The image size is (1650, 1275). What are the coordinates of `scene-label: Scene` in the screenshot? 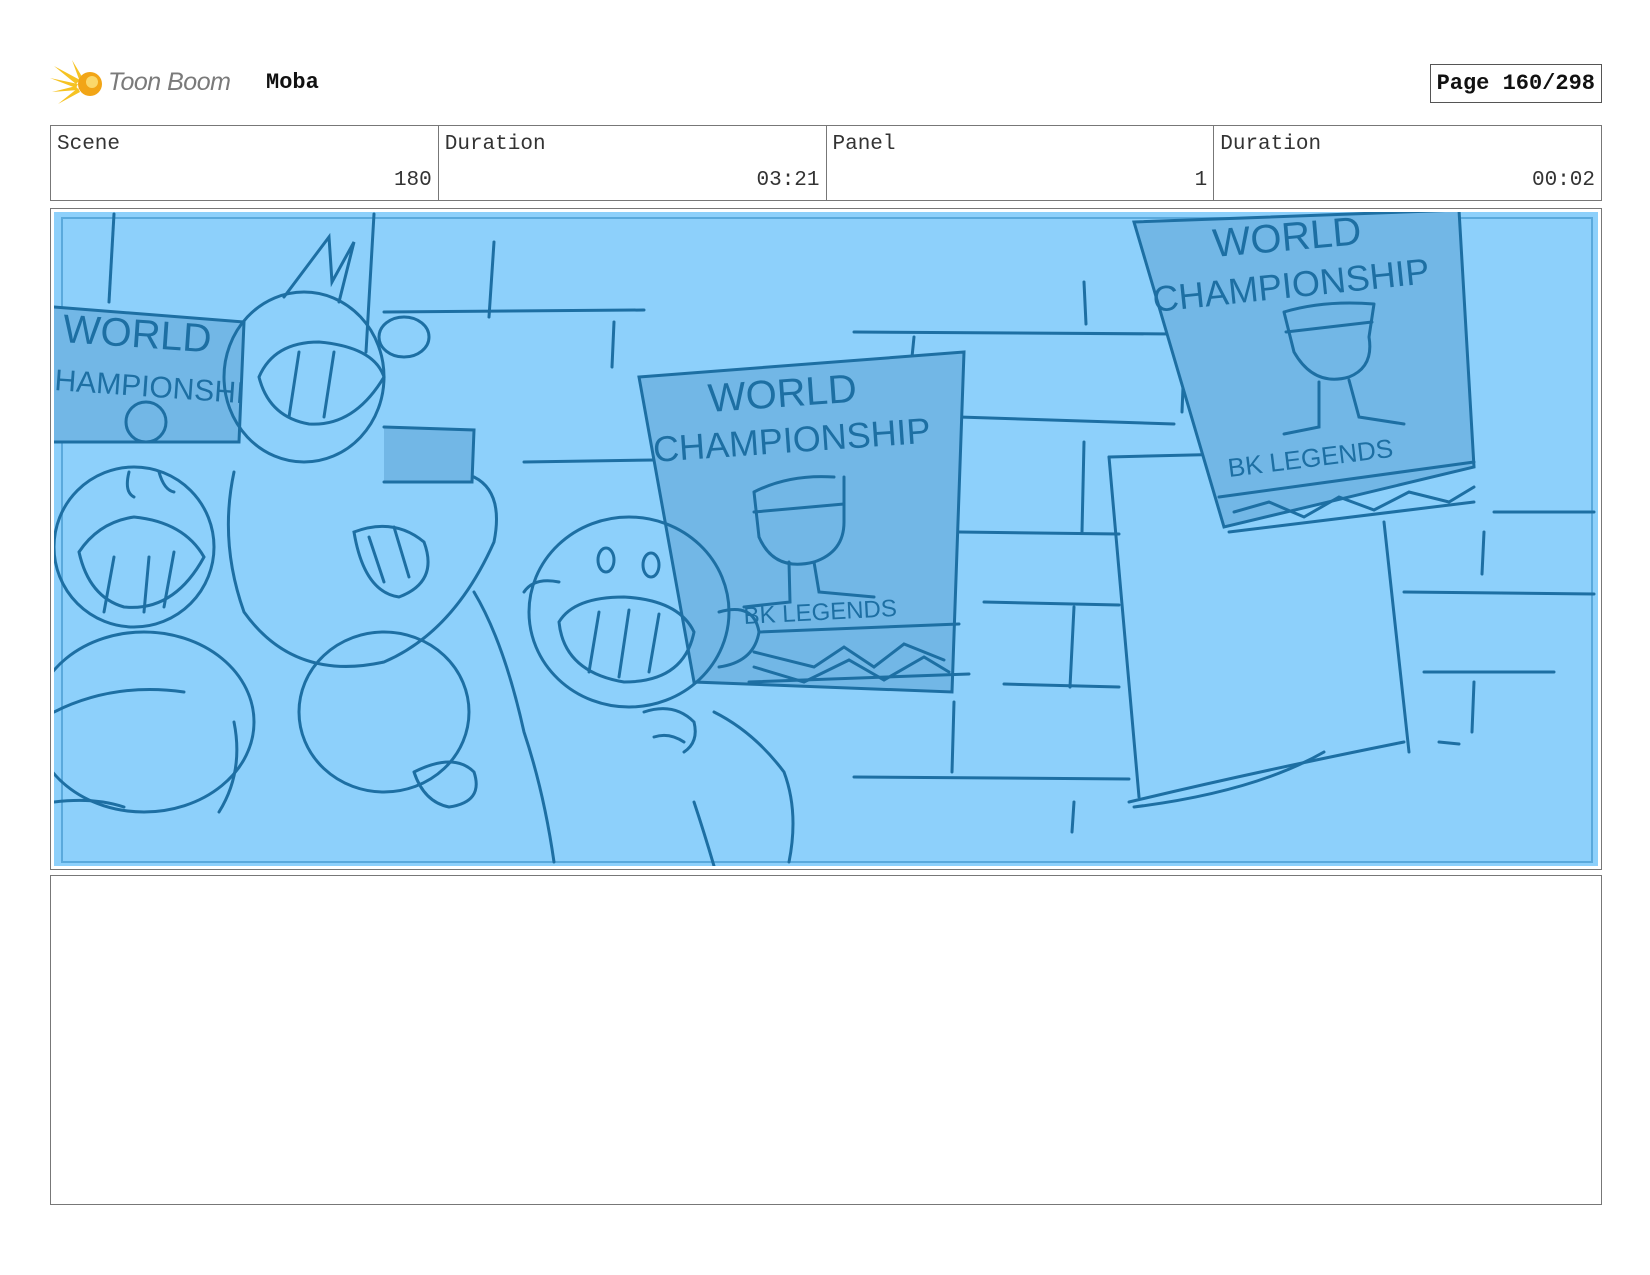 It's located at (89, 144).